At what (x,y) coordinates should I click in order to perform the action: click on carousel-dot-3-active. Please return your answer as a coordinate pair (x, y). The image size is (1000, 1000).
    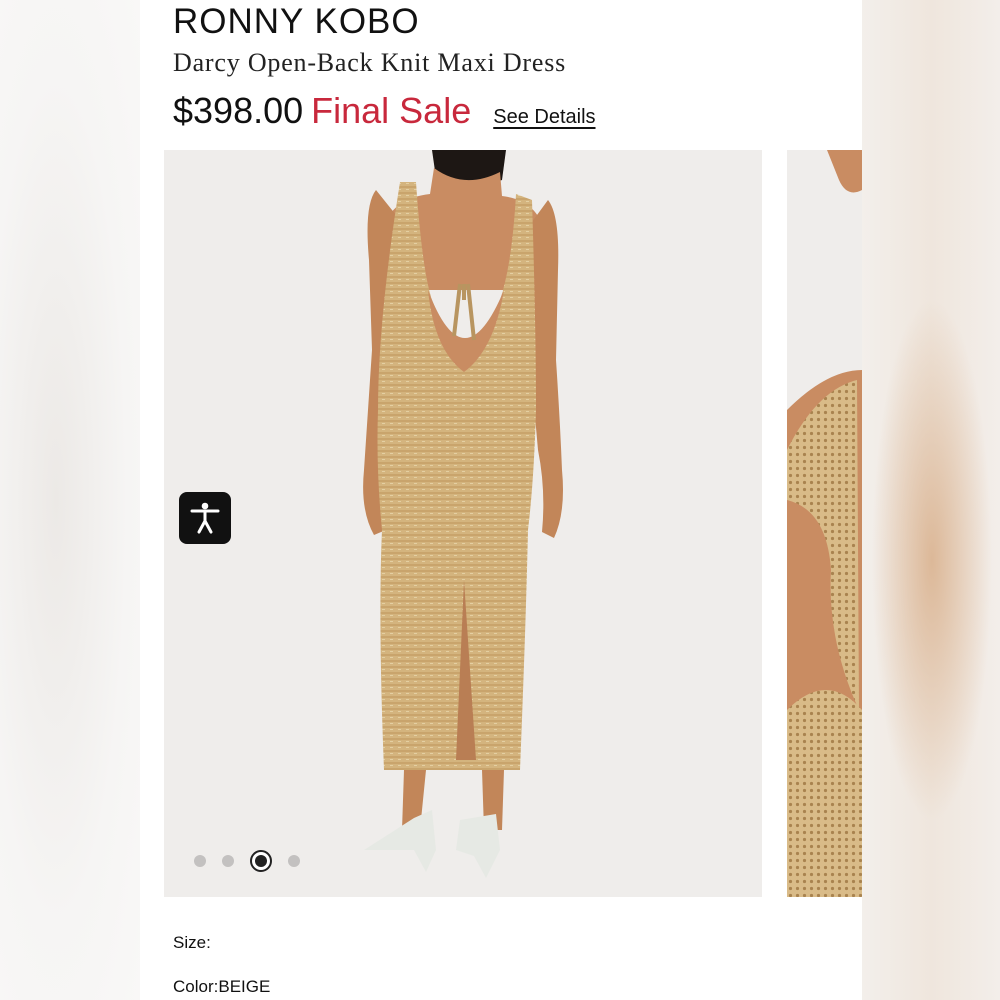
    Looking at the image, I should click on (261, 861).